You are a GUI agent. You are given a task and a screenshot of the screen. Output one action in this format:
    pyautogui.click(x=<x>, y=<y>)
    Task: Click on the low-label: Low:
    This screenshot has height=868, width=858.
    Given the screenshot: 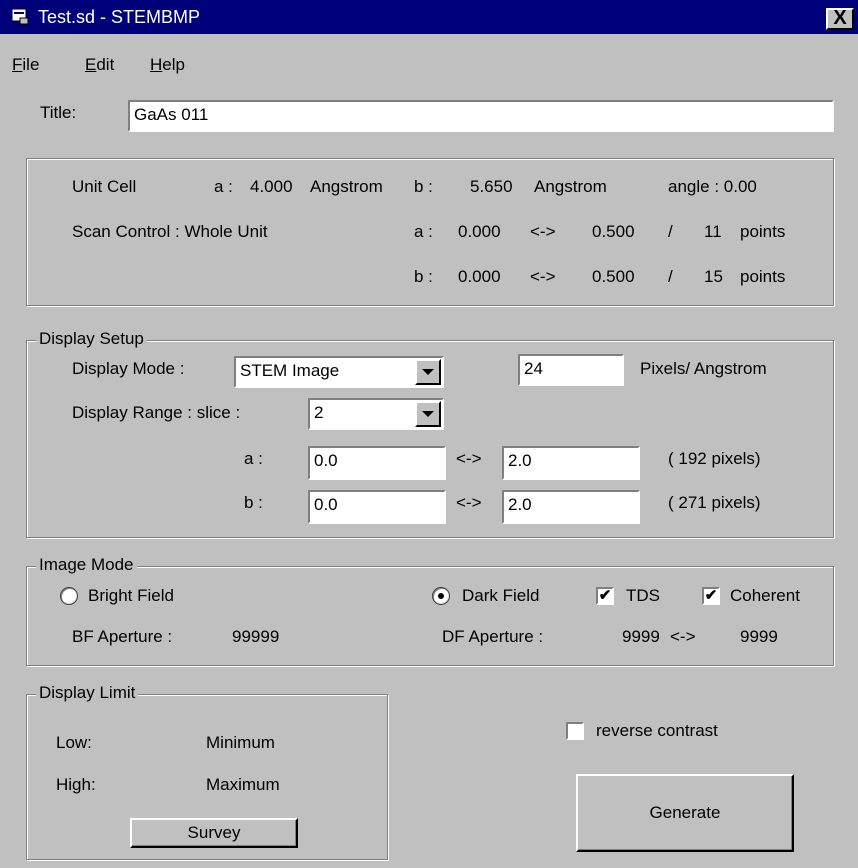 What is the action you would take?
    pyautogui.click(x=74, y=742)
    